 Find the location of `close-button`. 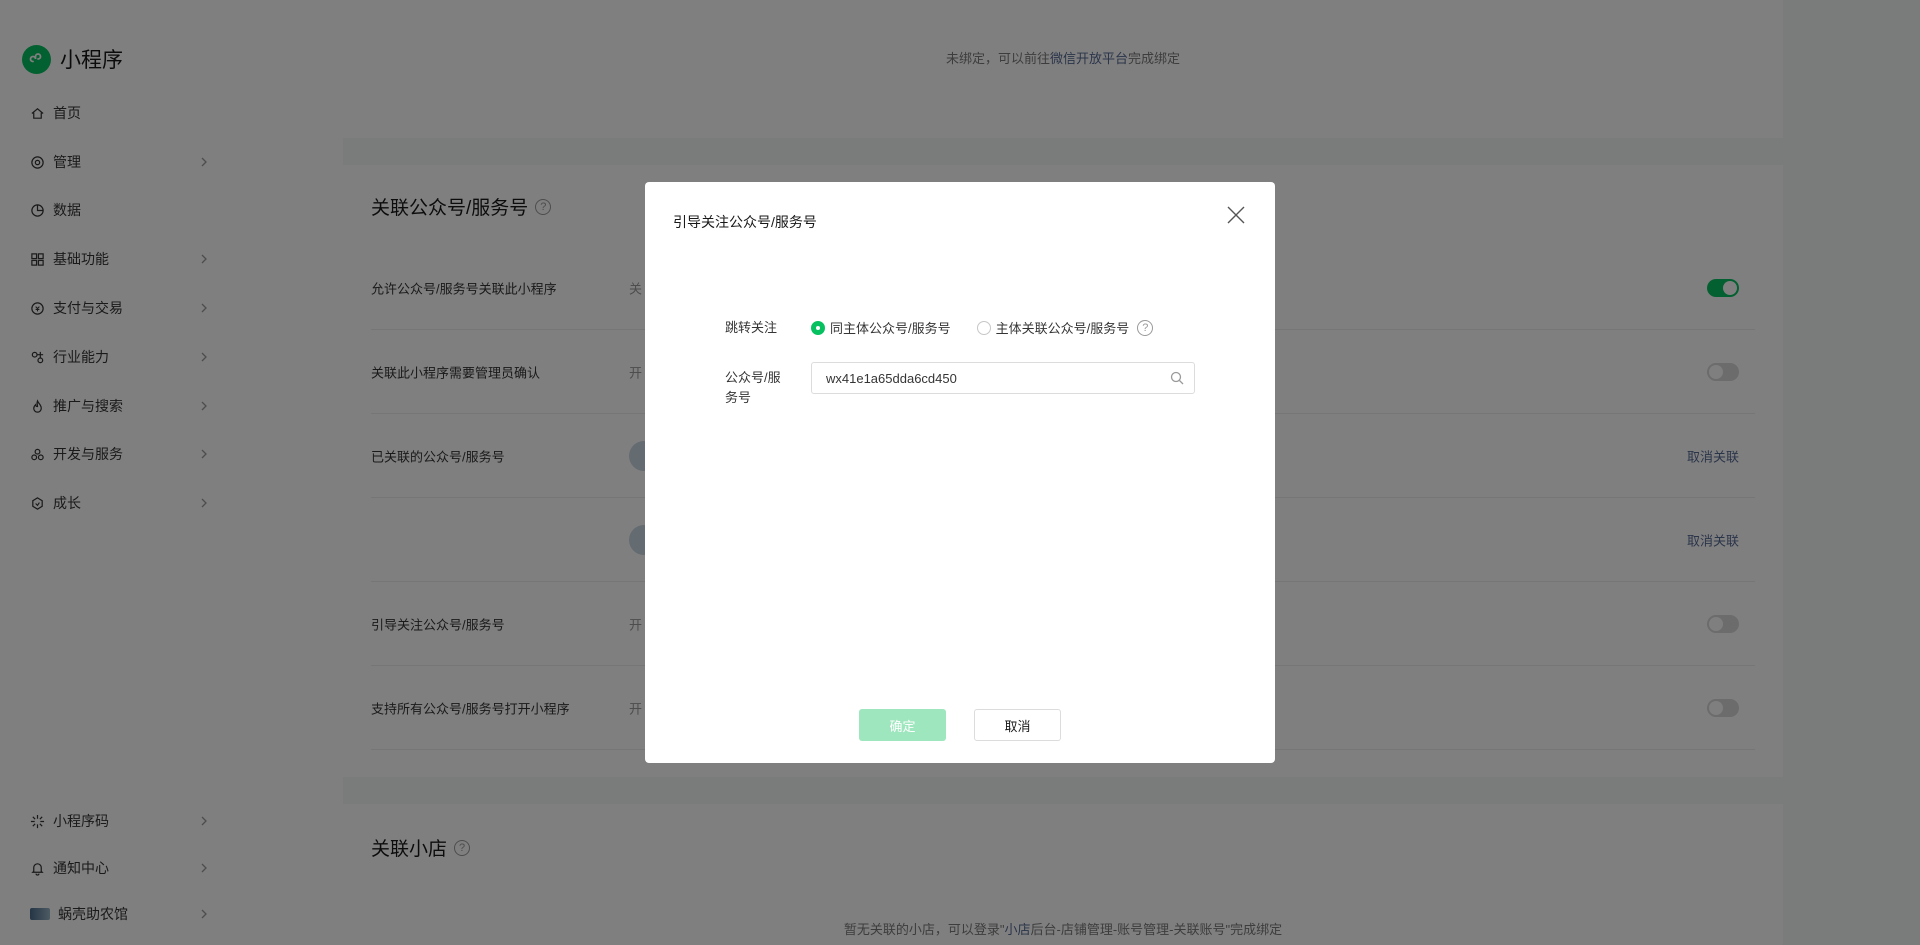

close-button is located at coordinates (1236, 215).